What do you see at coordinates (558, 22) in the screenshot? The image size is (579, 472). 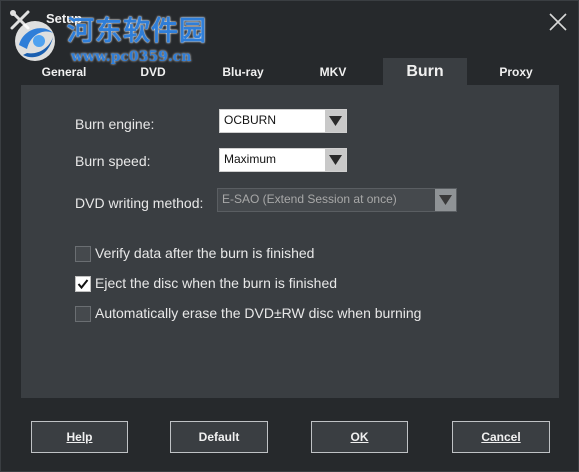 I see `close-icon` at bounding box center [558, 22].